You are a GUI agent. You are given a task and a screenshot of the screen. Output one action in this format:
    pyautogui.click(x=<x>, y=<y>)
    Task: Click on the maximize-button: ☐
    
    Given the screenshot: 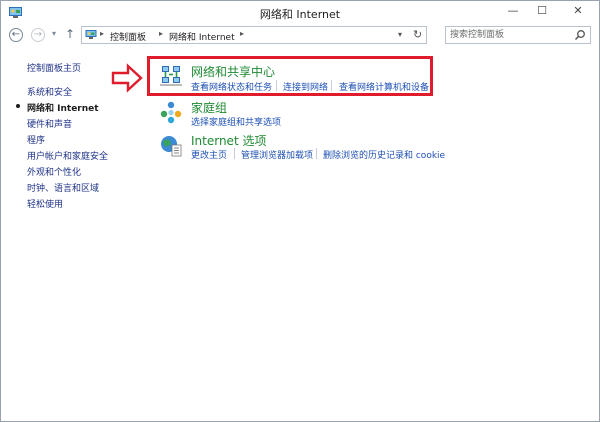 What is the action you would take?
    pyautogui.click(x=542, y=11)
    